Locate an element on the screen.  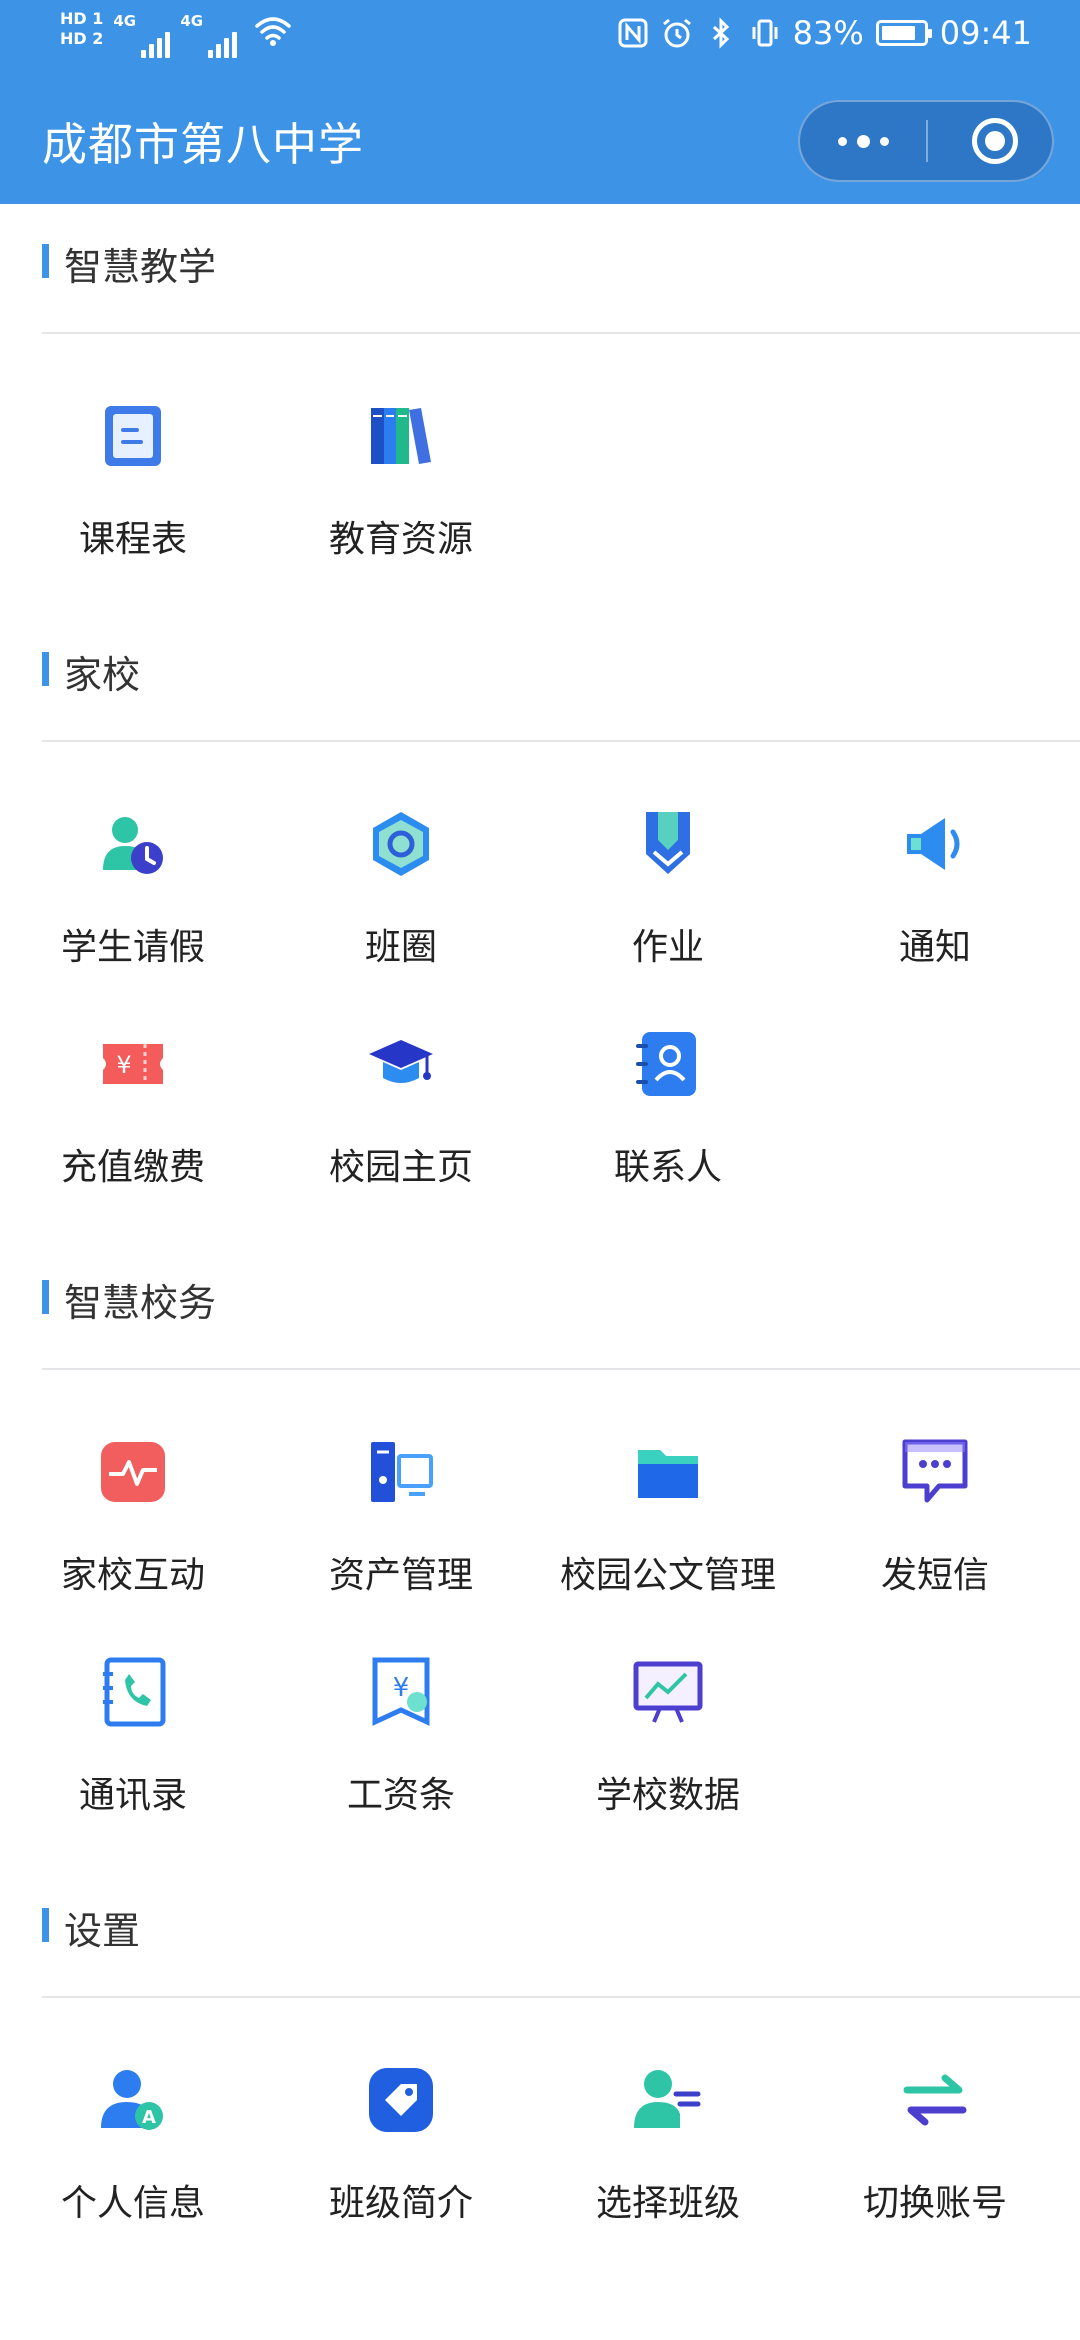
signal-1-icon: 4G is located at coordinates (142, 34).